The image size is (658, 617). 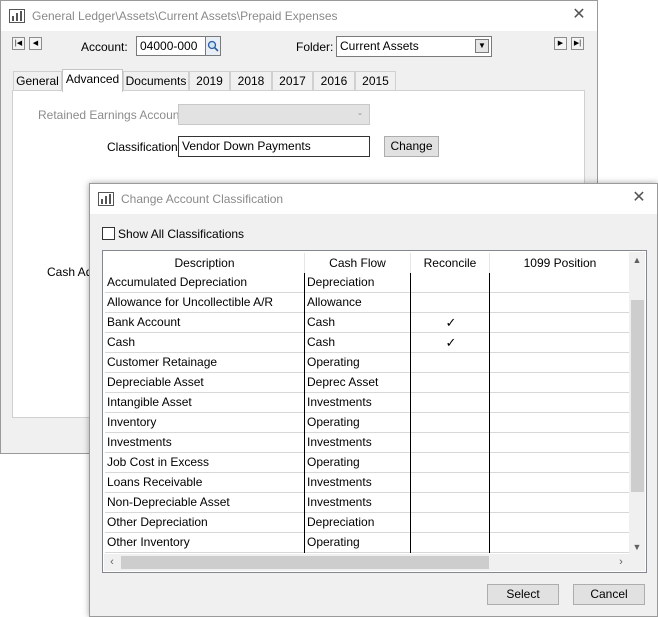 What do you see at coordinates (560, 43) in the screenshot?
I see `next-record-icon: ▶` at bounding box center [560, 43].